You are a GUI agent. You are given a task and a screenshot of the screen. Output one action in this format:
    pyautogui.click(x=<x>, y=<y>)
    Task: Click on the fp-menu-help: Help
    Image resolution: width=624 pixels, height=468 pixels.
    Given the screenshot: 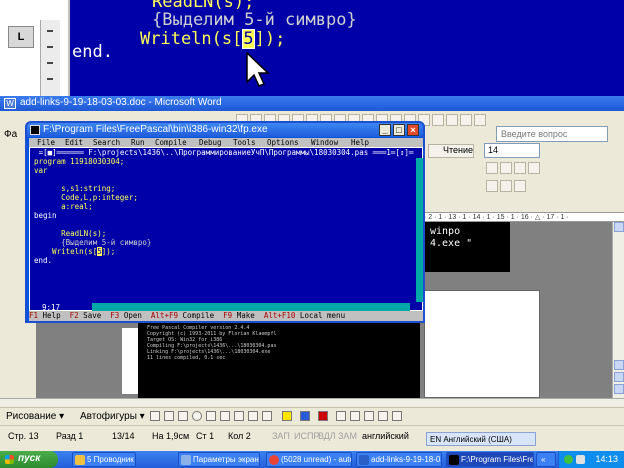 What is the action you would take?
    pyautogui.click(x=360, y=142)
    